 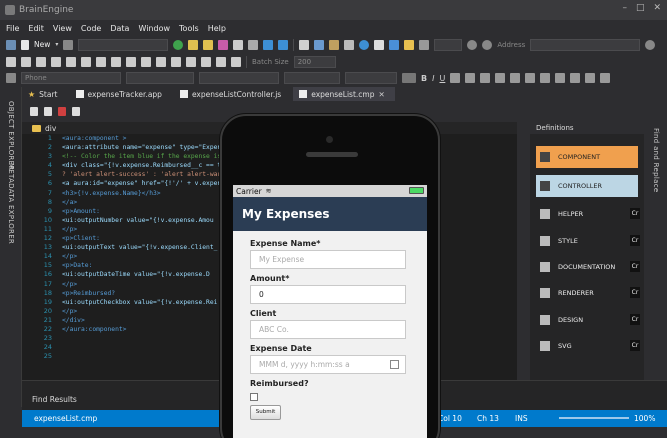 What do you see at coordinates (588, 320) in the screenshot?
I see `definition-design: DESIGN Cr` at bounding box center [588, 320].